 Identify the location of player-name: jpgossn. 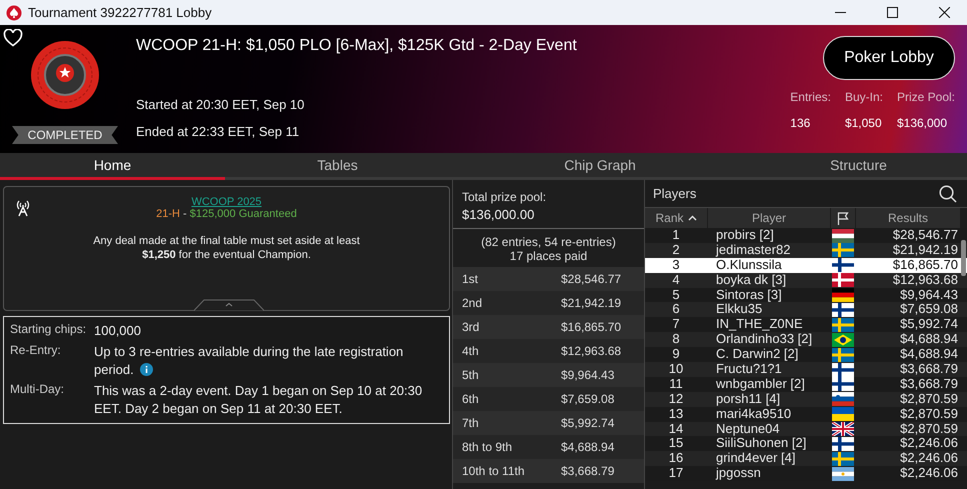
(738, 474).